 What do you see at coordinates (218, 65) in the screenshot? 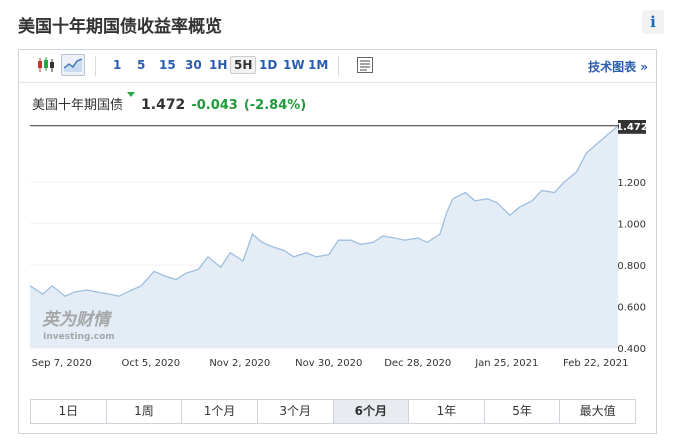
I see `timeframe-1h: 1H` at bounding box center [218, 65].